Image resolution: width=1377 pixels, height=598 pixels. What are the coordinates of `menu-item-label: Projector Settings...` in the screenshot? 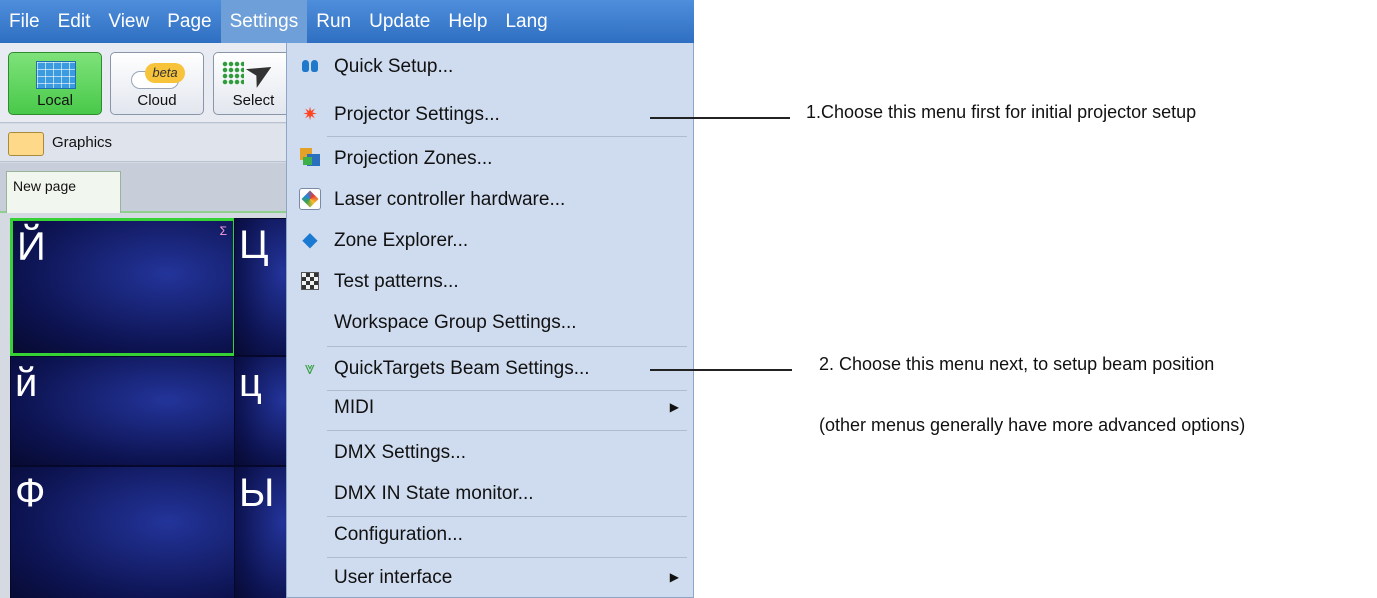 It's located at (417, 114).